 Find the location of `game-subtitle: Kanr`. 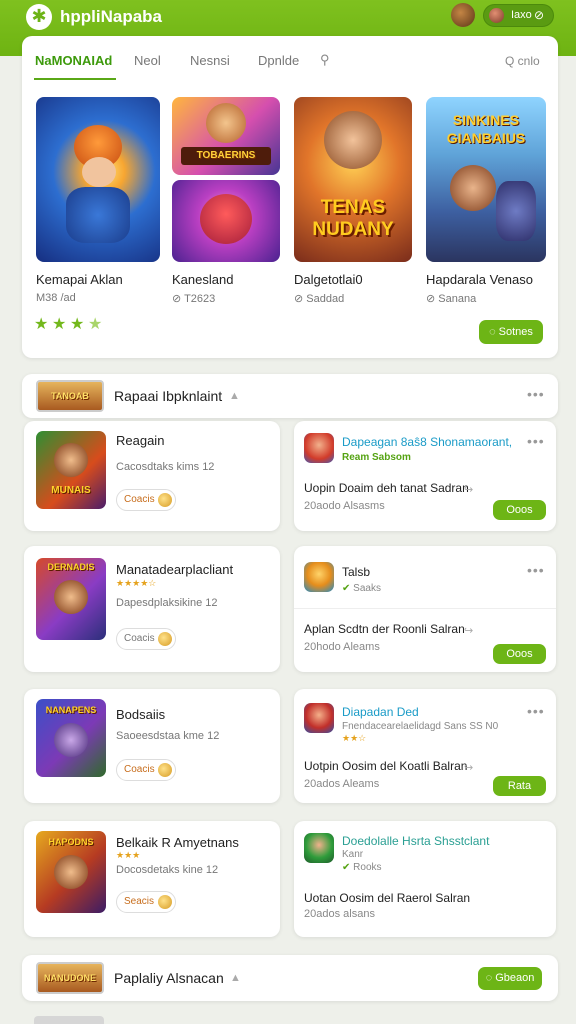

game-subtitle: Kanr is located at coordinates (353, 854).